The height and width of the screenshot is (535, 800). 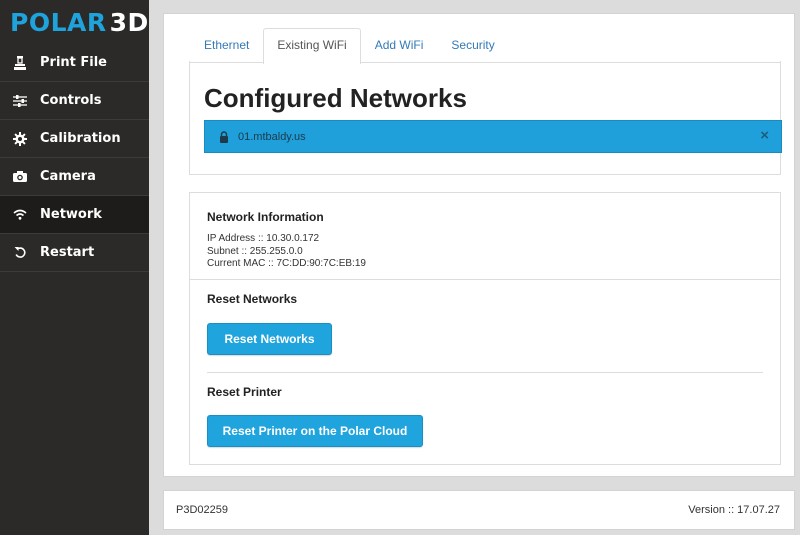 What do you see at coordinates (263, 238) in the screenshot?
I see `ip-address: IP Address :: 10.30.0.172` at bounding box center [263, 238].